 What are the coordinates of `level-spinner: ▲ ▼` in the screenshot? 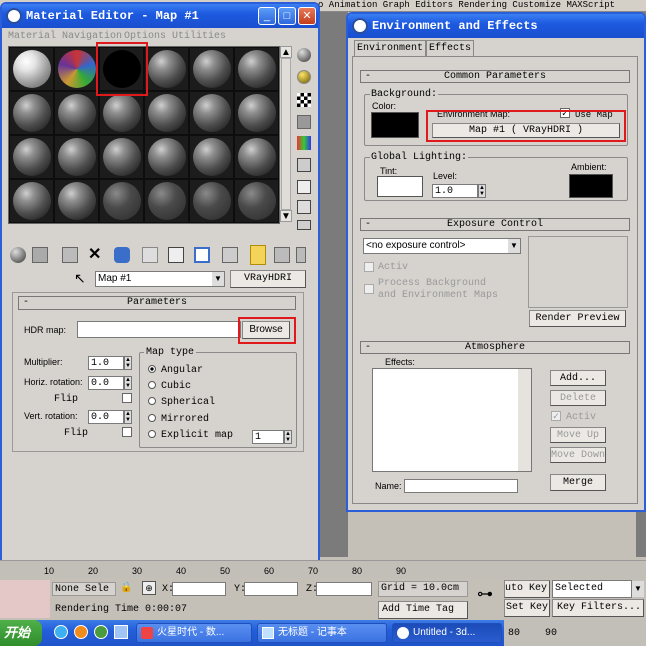 It's located at (482, 191).